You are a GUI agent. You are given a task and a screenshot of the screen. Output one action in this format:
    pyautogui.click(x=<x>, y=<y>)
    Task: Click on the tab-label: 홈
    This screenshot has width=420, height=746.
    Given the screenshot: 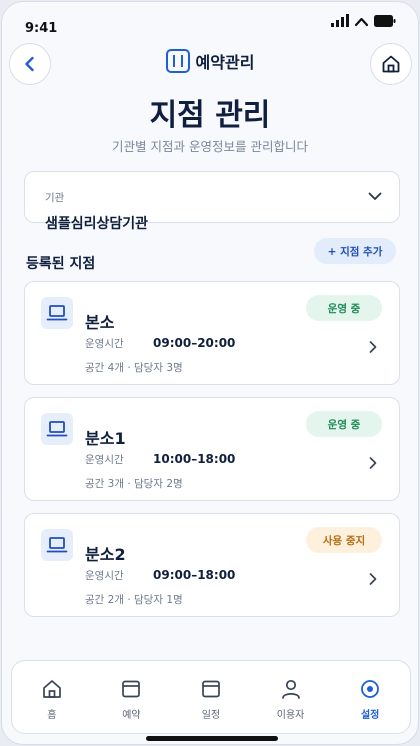 What is the action you would take?
    pyautogui.click(x=52, y=715)
    